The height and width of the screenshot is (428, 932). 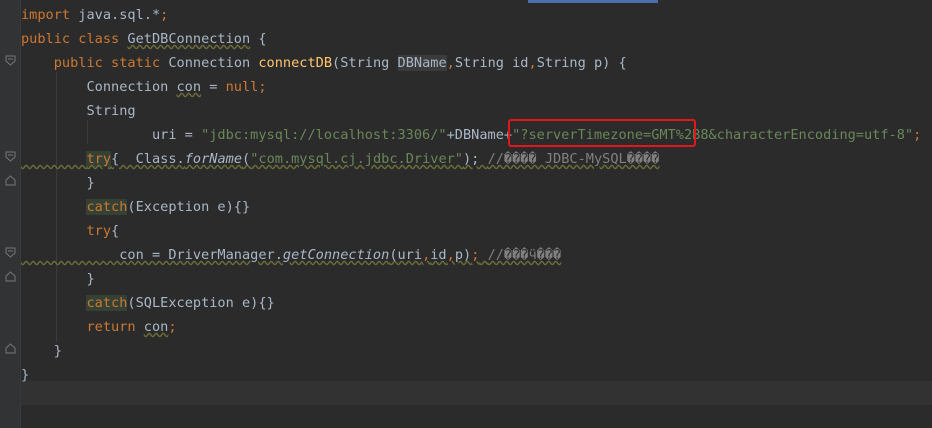 What do you see at coordinates (479, 135) in the screenshot?
I see `code-token: +DBName+` at bounding box center [479, 135].